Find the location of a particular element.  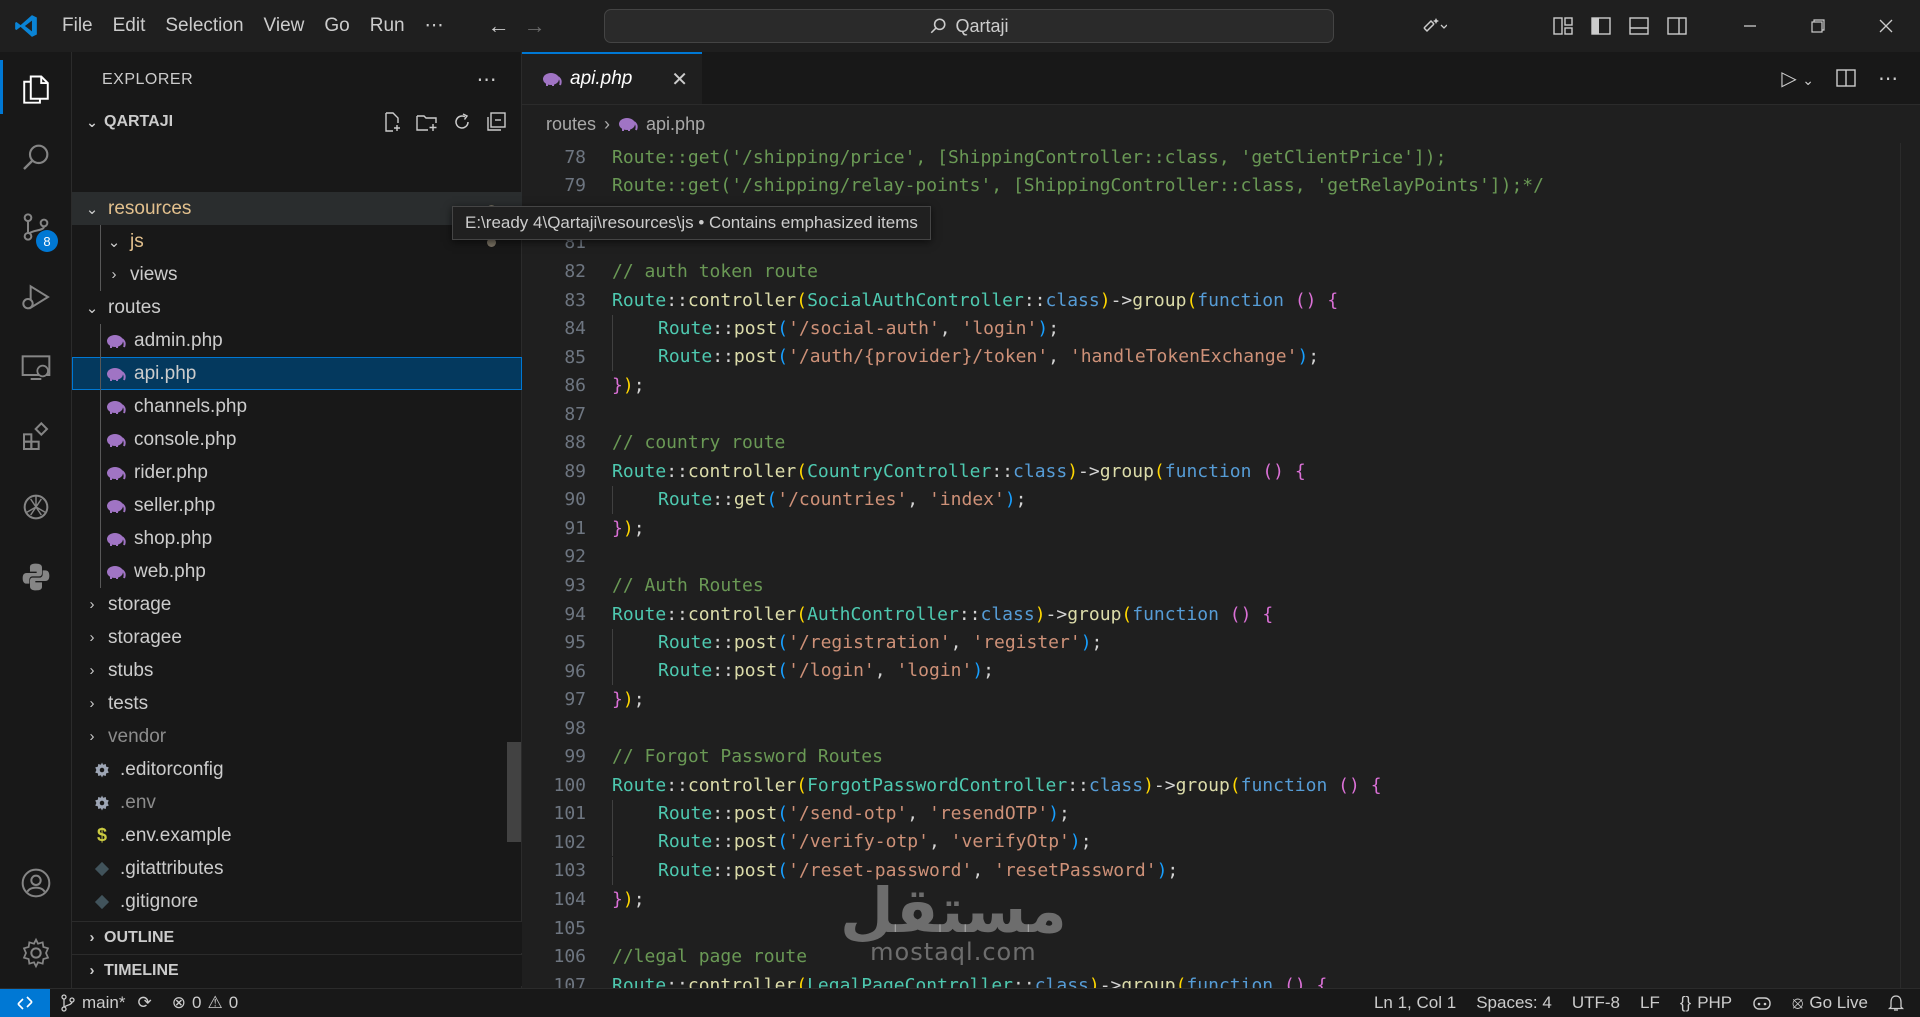

project-section-header: ⌄ QARTAJI is located at coordinates (296, 122).